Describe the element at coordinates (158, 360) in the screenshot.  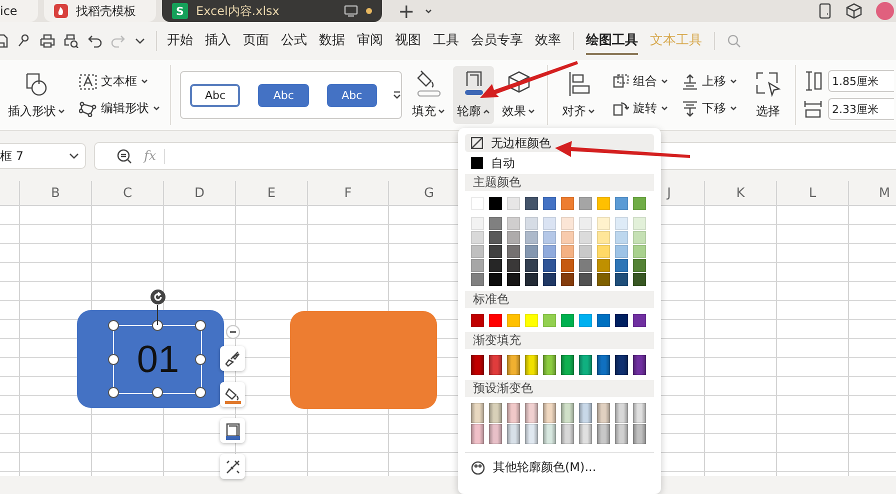
I see `shape-text: 01` at that location.